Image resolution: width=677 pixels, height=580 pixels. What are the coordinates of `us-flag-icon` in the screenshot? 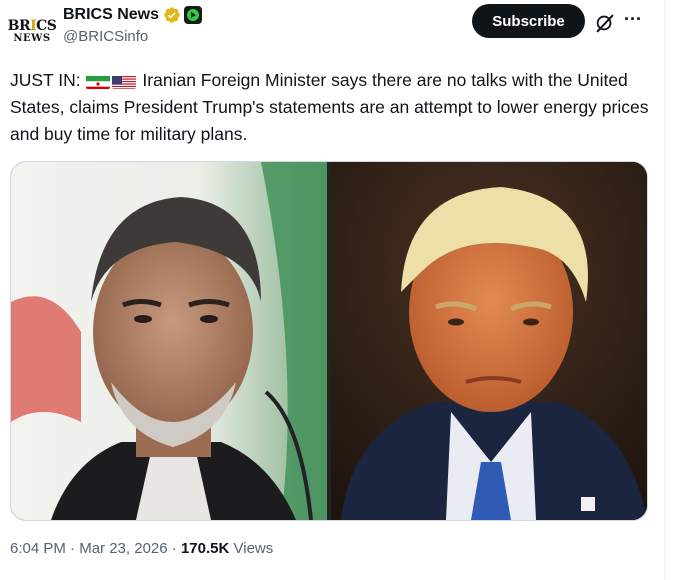 It's located at (123, 81).